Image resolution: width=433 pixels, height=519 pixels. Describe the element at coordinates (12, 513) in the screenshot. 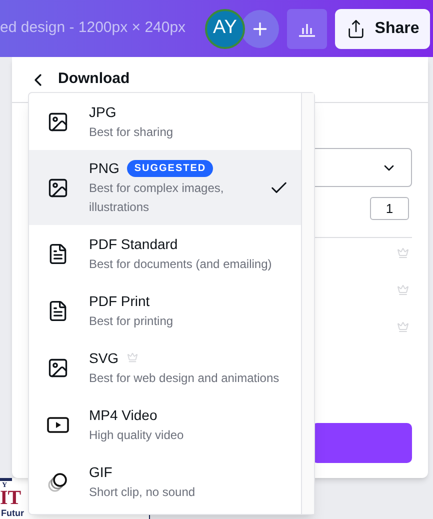

I see `canvas-text: Futur` at that location.